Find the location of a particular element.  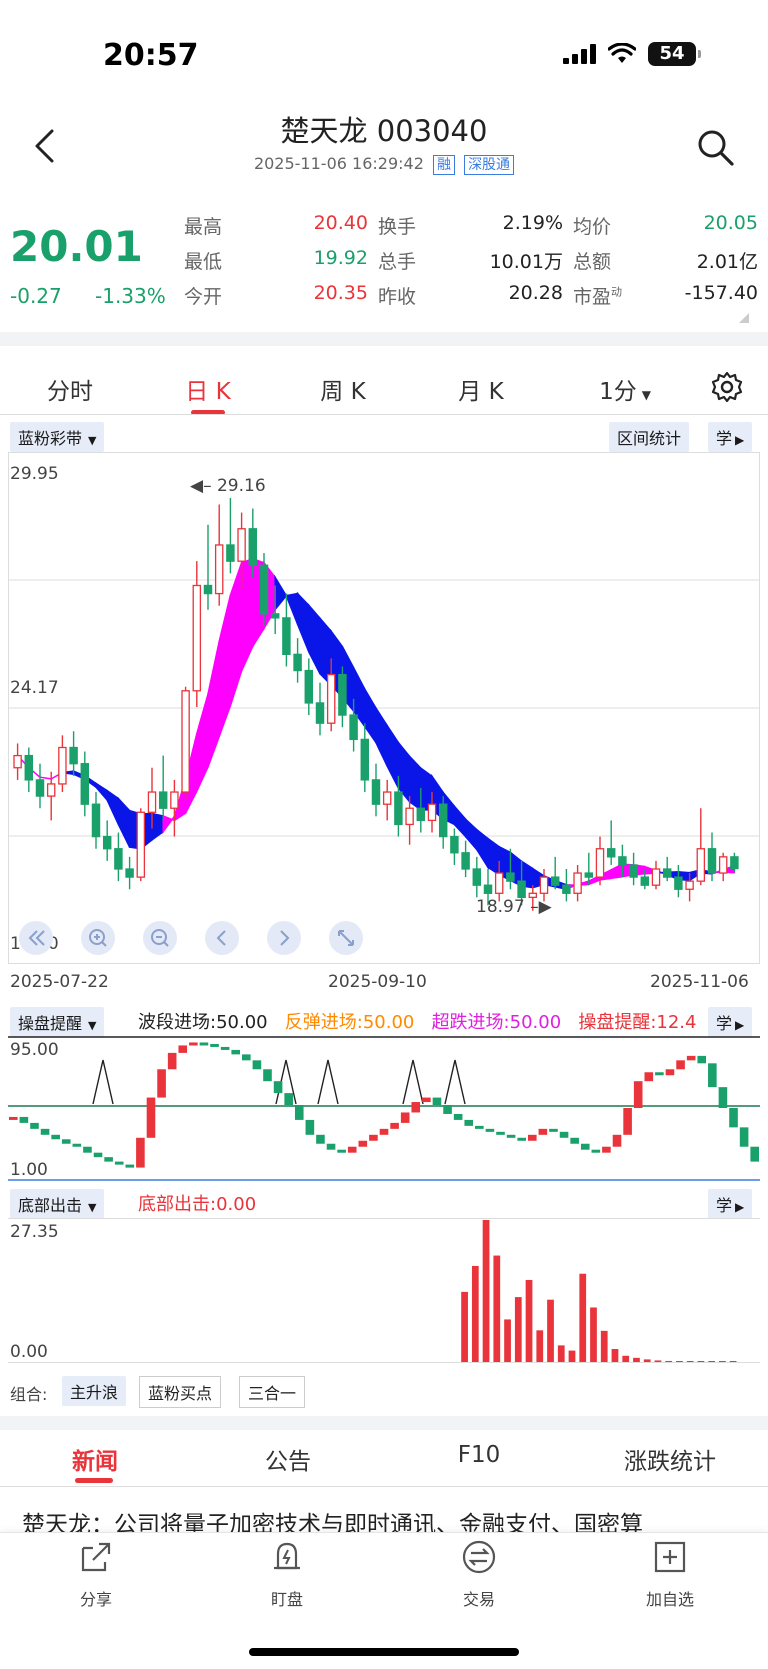

legend-item: 波段进场:50.00 is located at coordinates (203, 1022).